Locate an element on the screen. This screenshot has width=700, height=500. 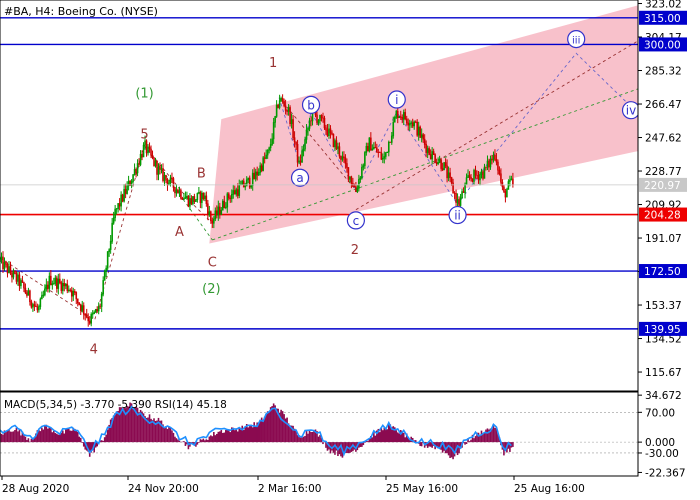
wave-label: (1) is located at coordinates (144, 93).